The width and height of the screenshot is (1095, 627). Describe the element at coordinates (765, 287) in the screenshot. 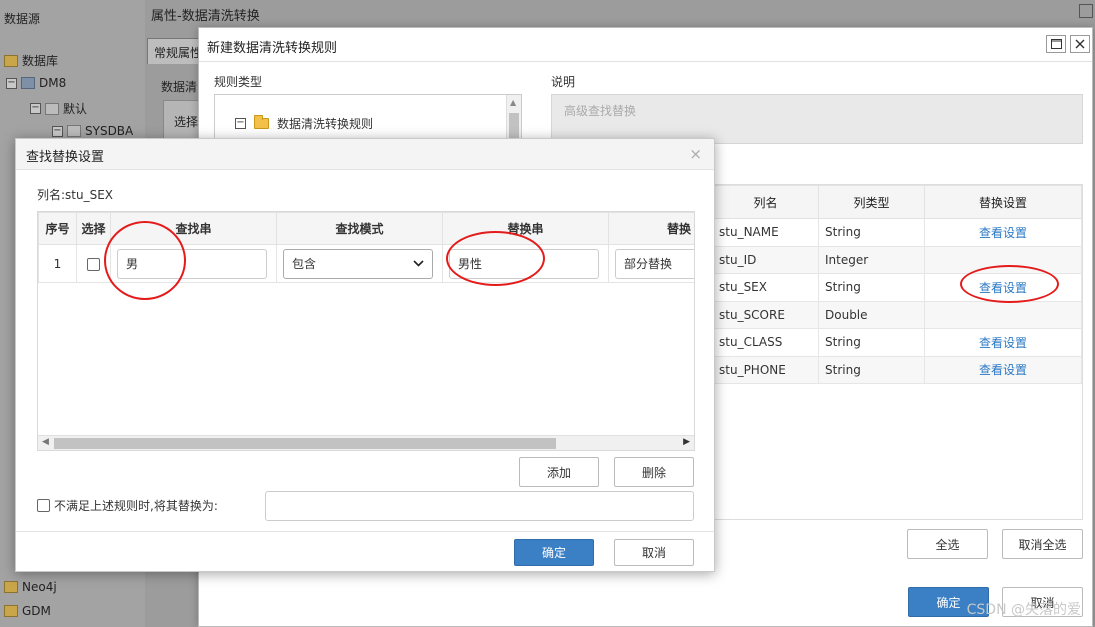

I see `column-name-cell: stu_SEX` at that location.